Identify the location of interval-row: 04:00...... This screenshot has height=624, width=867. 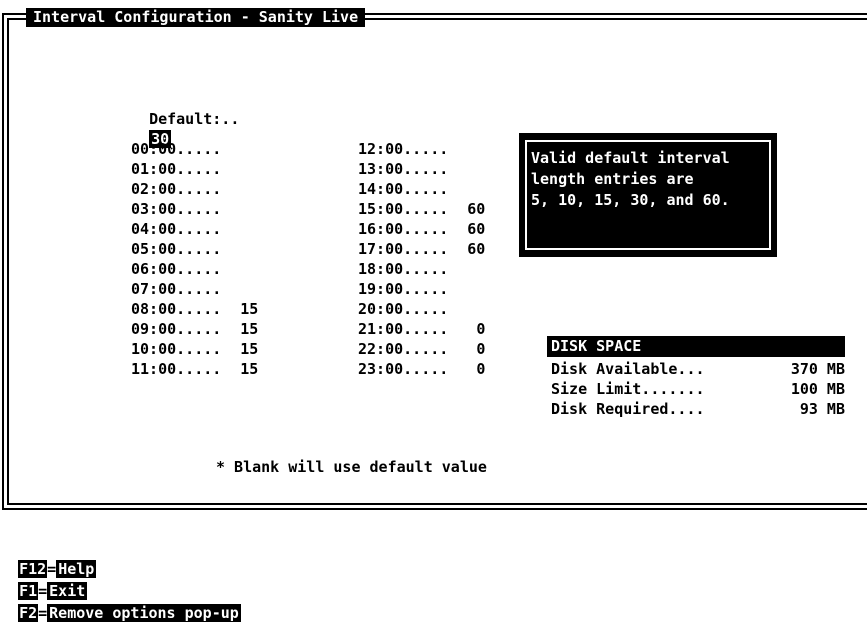
(194, 229).